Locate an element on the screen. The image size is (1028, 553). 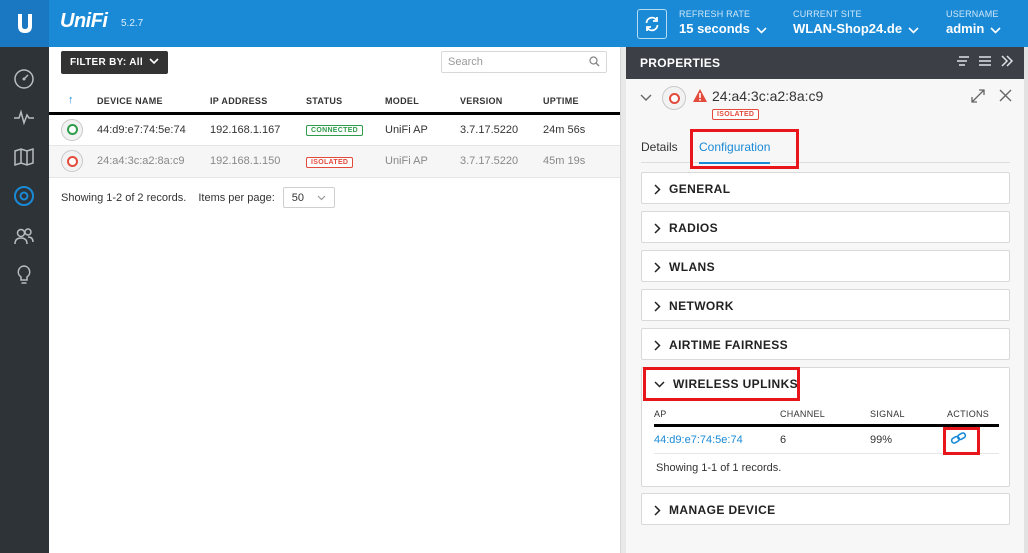
col-model: MODEL is located at coordinates (422, 97).